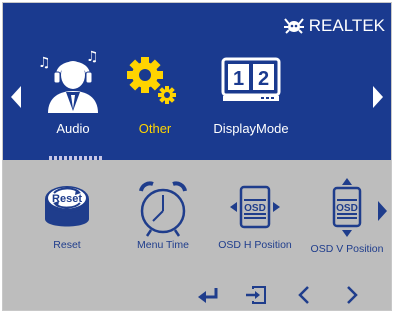 Image resolution: width=394 pixels, height=315 pixels. Describe the element at coordinates (16, 97) in the screenshot. I see `menu-left-arrow-icon` at that location.